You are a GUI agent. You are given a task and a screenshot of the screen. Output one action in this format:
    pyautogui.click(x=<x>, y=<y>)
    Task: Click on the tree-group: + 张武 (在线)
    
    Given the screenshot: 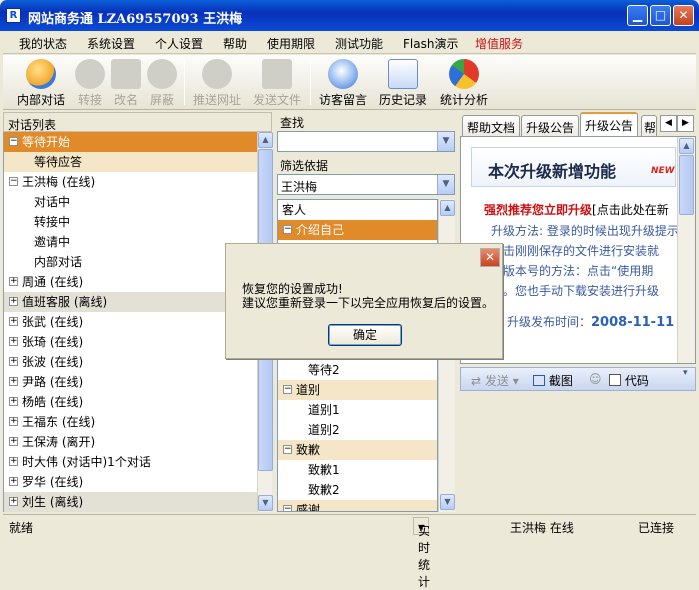 What is the action you would take?
    pyautogui.click(x=130, y=322)
    